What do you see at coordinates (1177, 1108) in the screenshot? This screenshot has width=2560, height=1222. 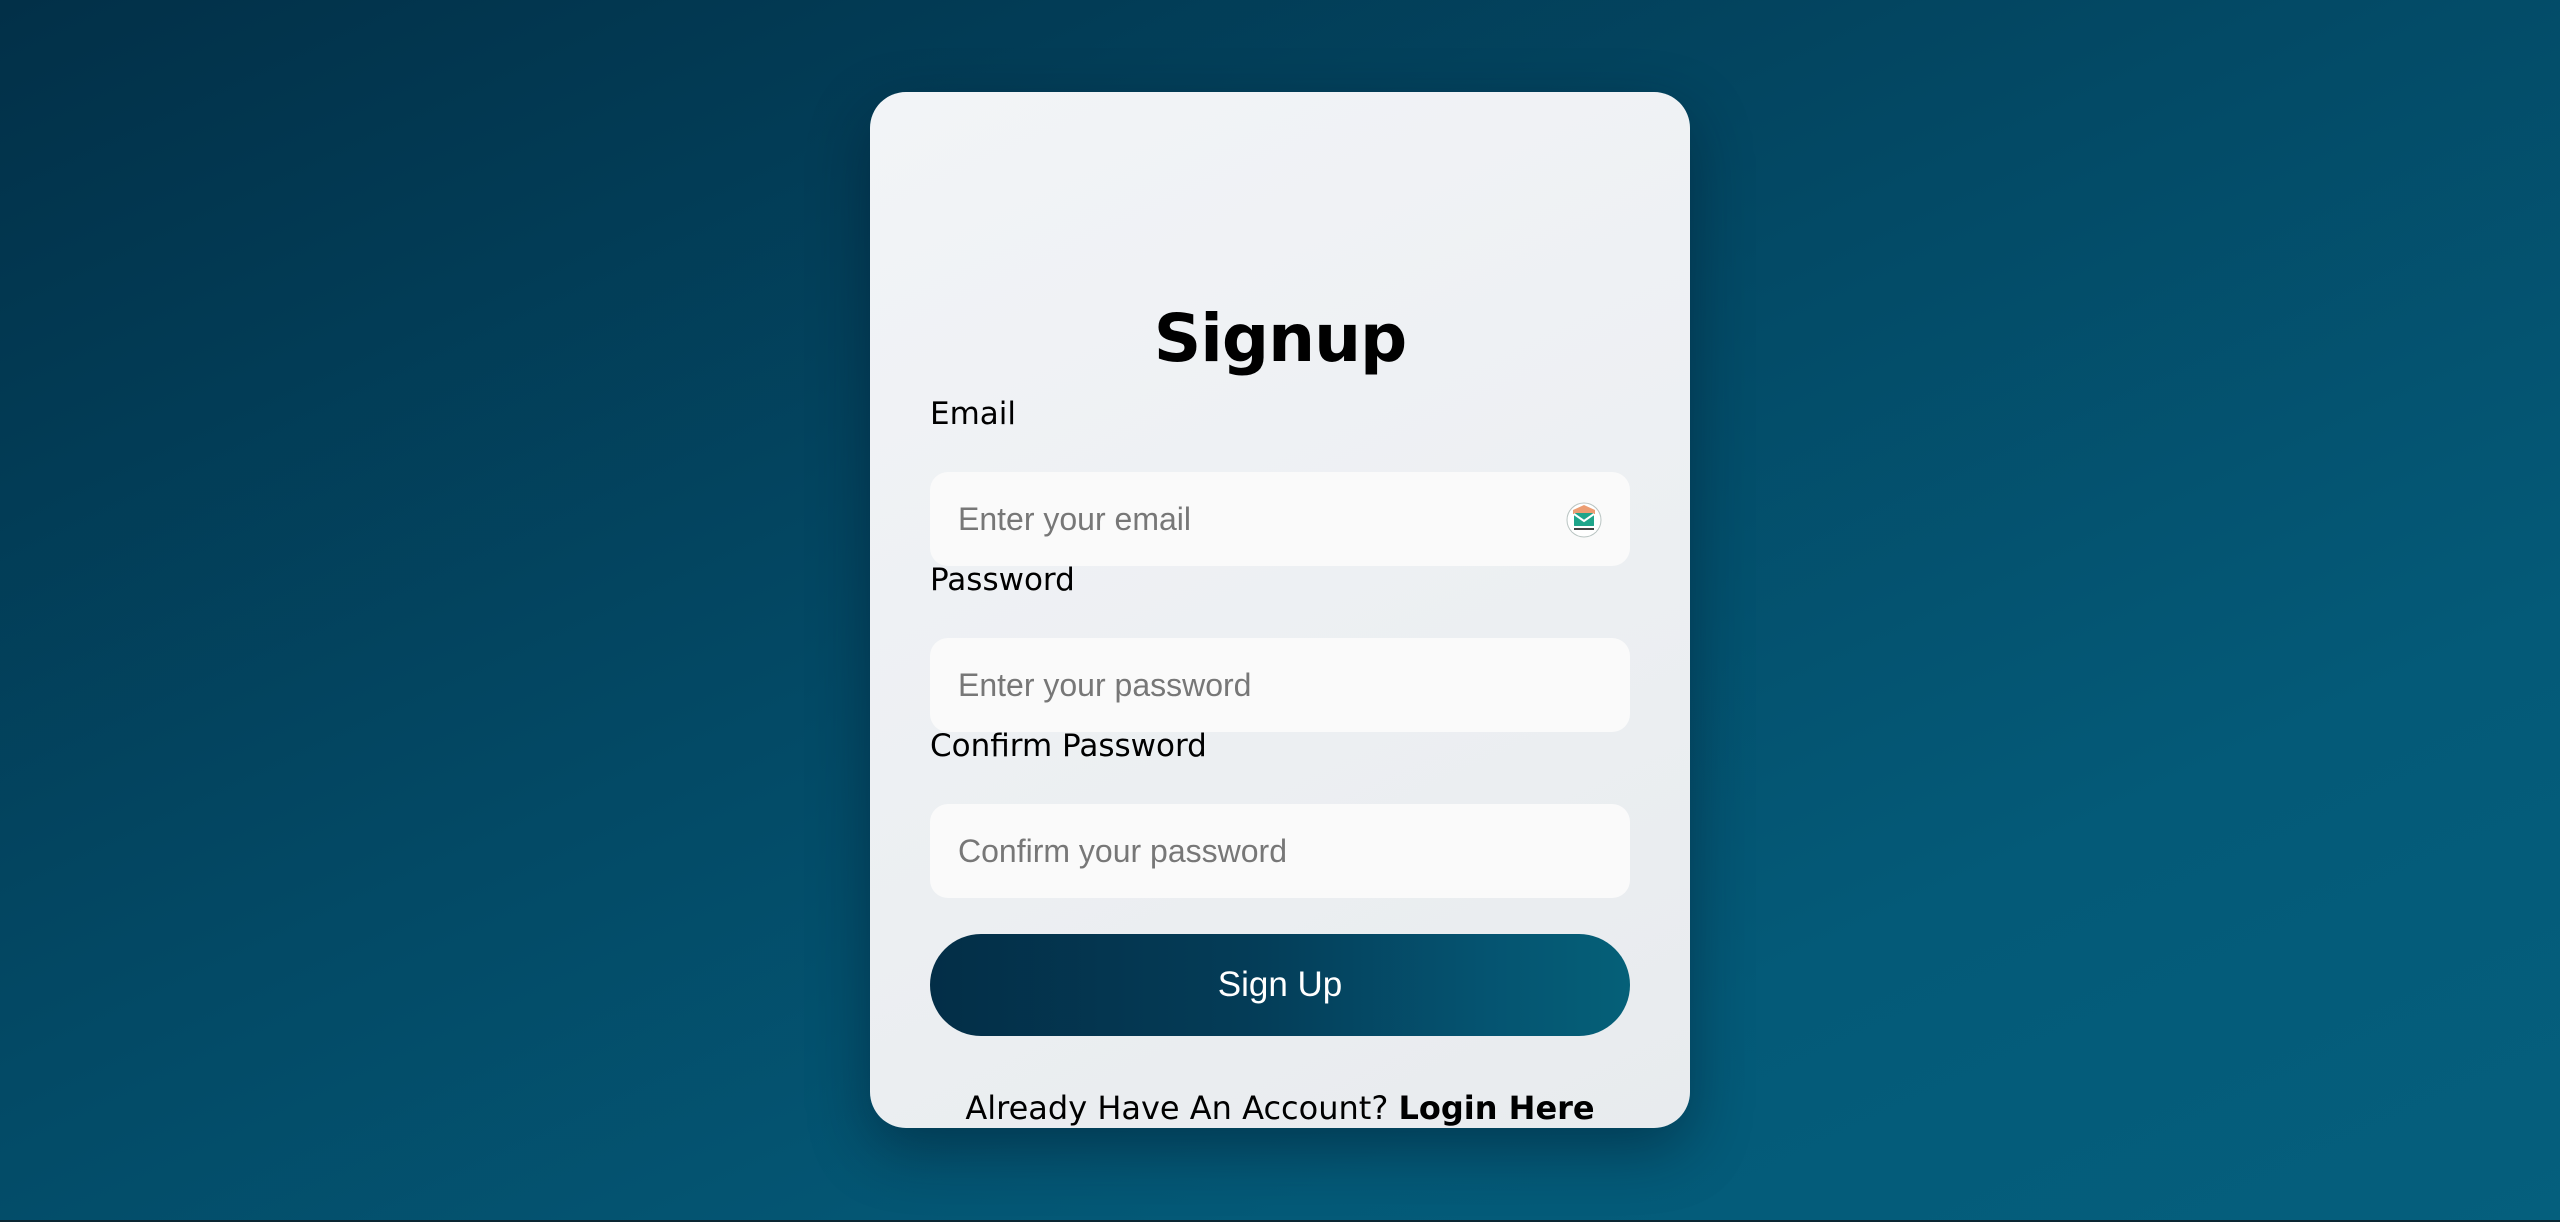 I see `login-prompt-text: Already Have An Account?` at bounding box center [1177, 1108].